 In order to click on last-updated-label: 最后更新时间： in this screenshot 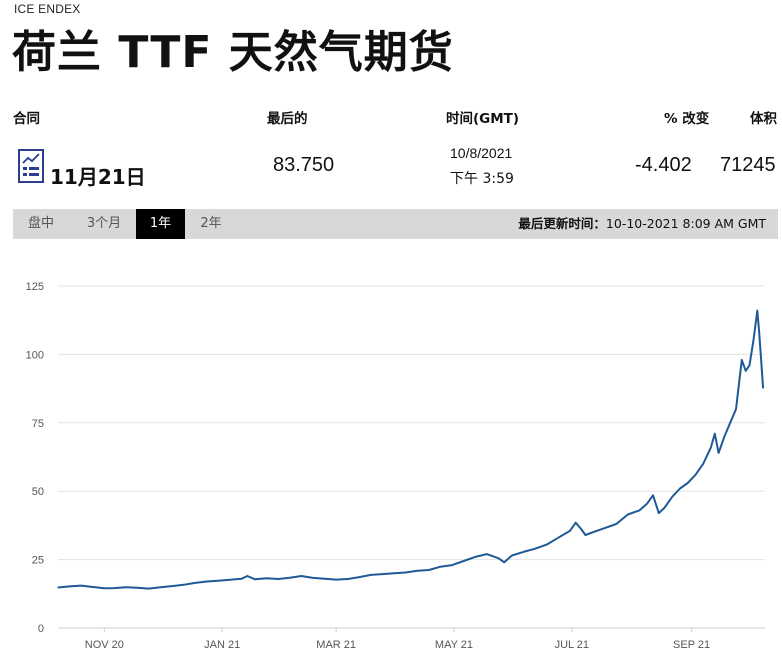, I will do `click(562, 223)`.